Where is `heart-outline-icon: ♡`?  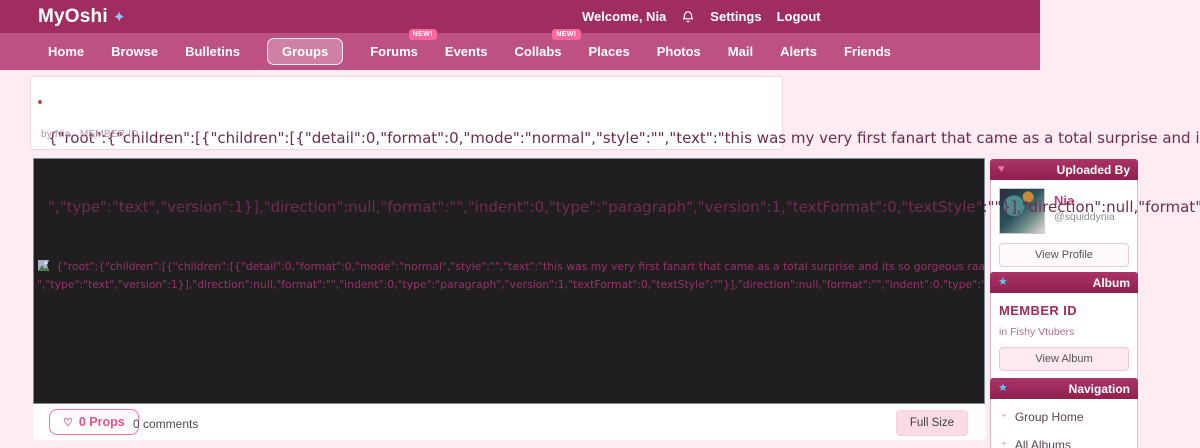
heart-outline-icon: ♡ is located at coordinates (68, 422).